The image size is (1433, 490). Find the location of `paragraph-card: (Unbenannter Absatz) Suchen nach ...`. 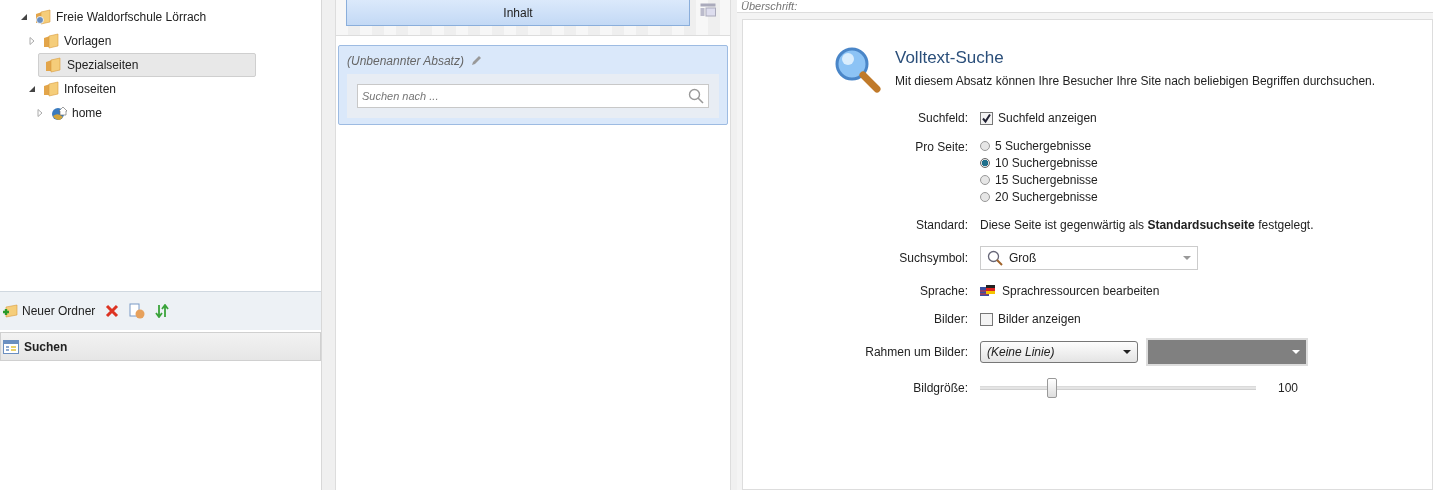

paragraph-card: (Unbenannter Absatz) Suchen nach ... is located at coordinates (533, 85).